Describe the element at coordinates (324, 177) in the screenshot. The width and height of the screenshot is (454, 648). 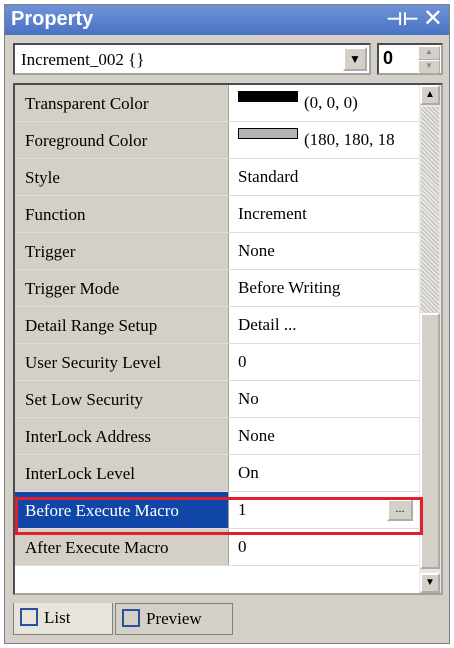
I see `property-value: Standard` at that location.